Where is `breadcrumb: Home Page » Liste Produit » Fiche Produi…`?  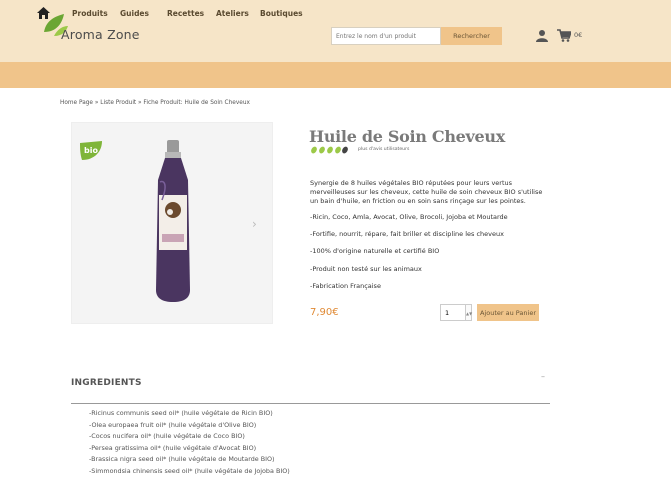 breadcrumb: Home Page » Liste Produit » Fiche Produi… is located at coordinates (155, 103).